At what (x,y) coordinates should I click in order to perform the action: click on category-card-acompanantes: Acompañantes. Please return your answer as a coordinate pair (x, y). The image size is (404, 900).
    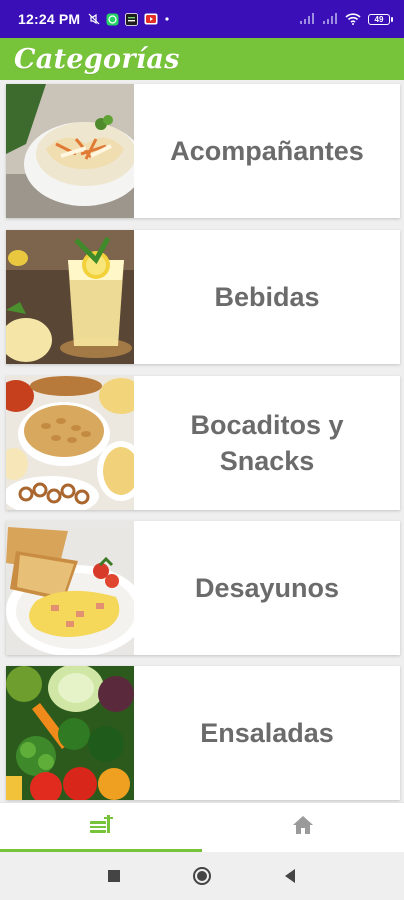
    Looking at the image, I should click on (203, 151).